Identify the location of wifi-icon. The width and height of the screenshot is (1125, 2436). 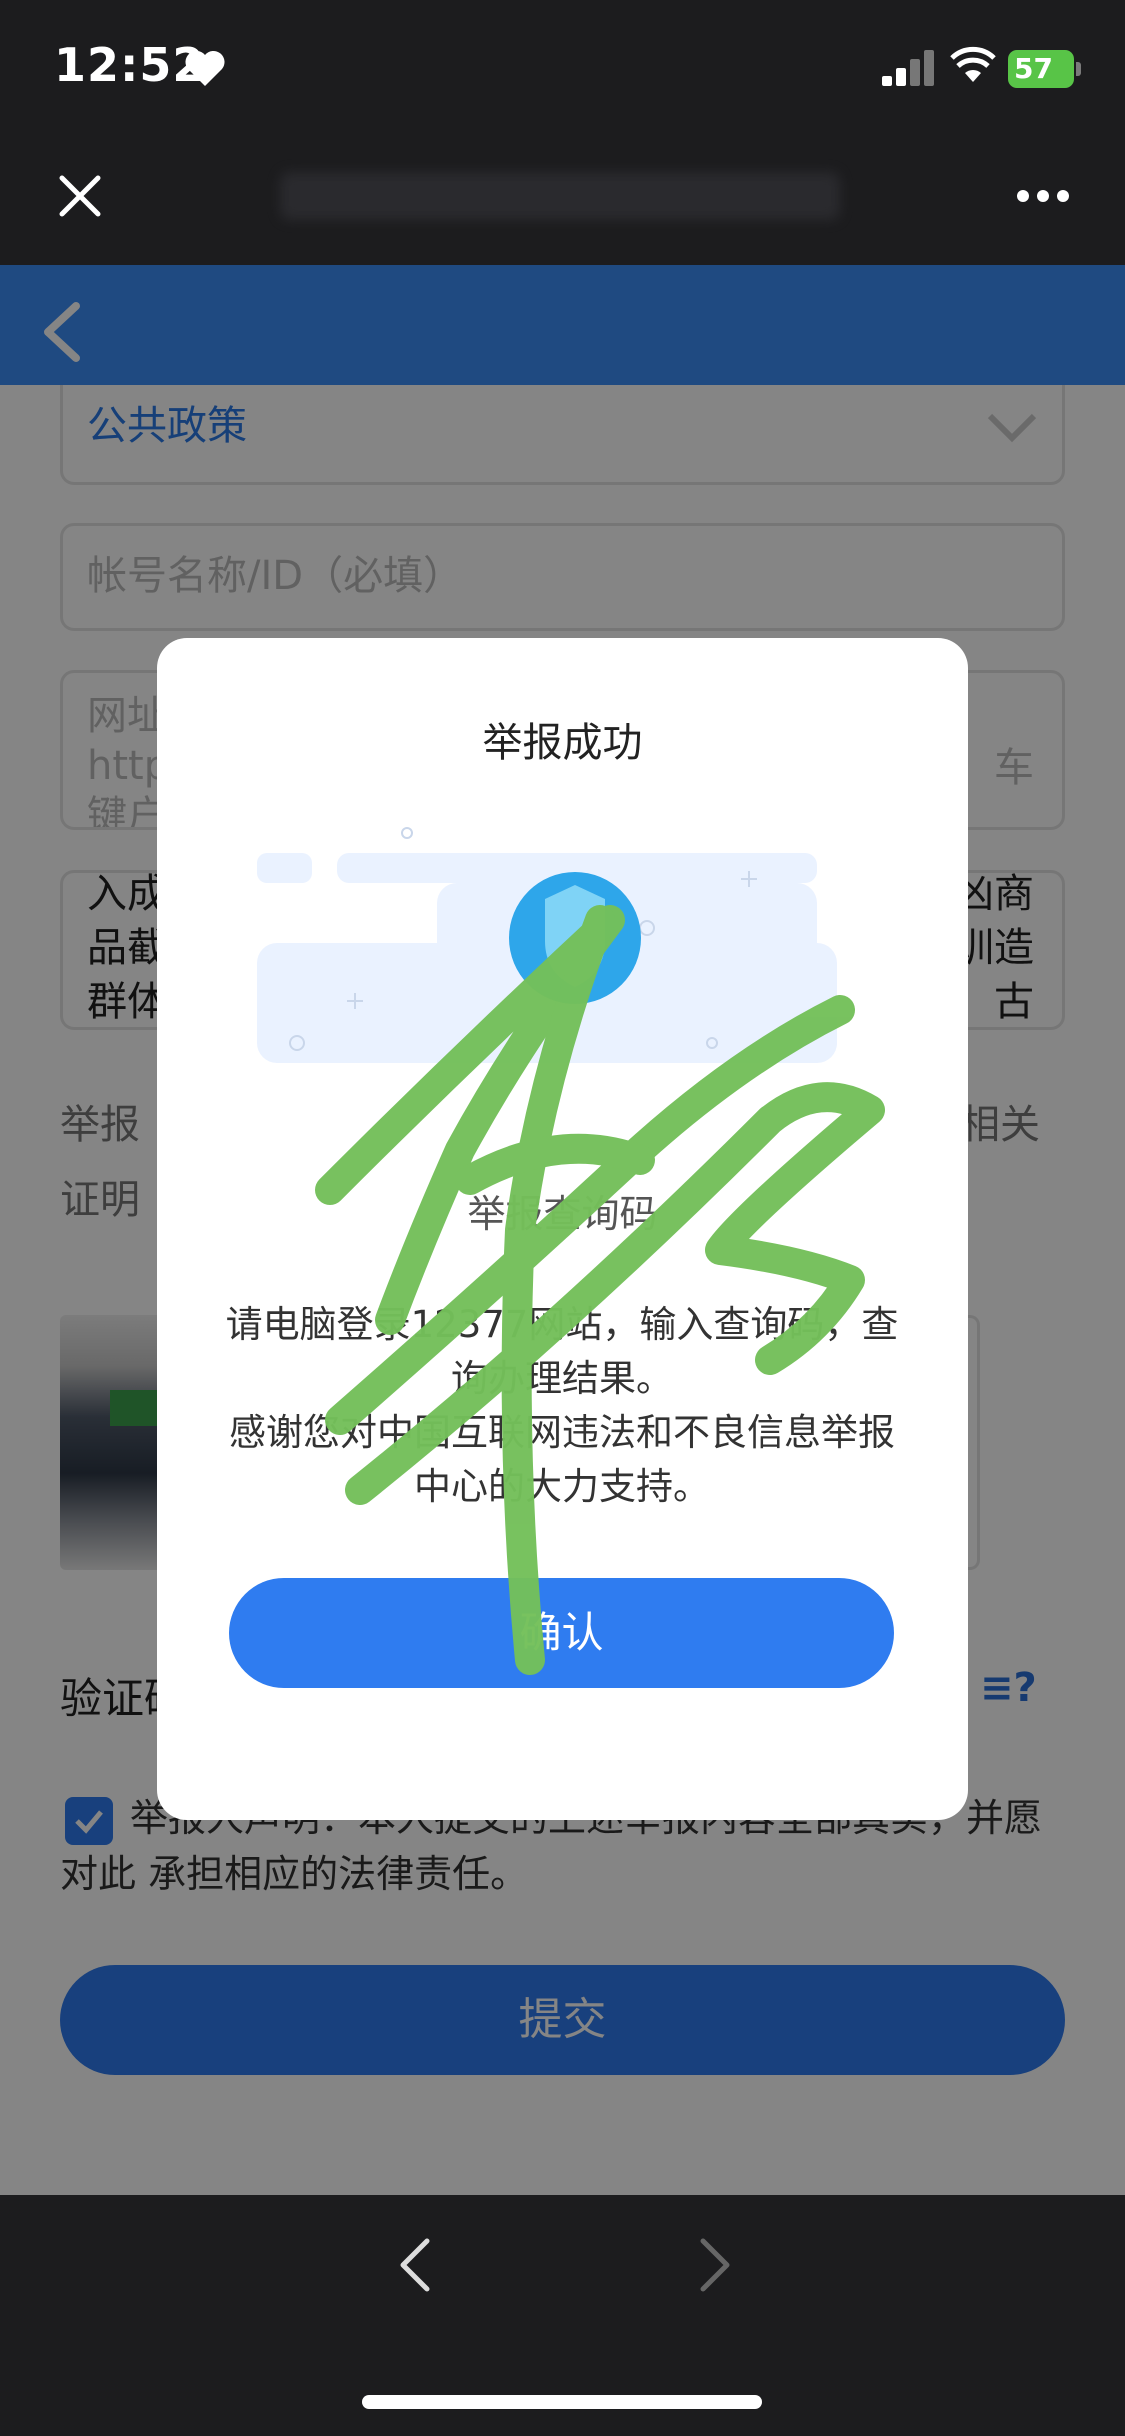
(973, 64).